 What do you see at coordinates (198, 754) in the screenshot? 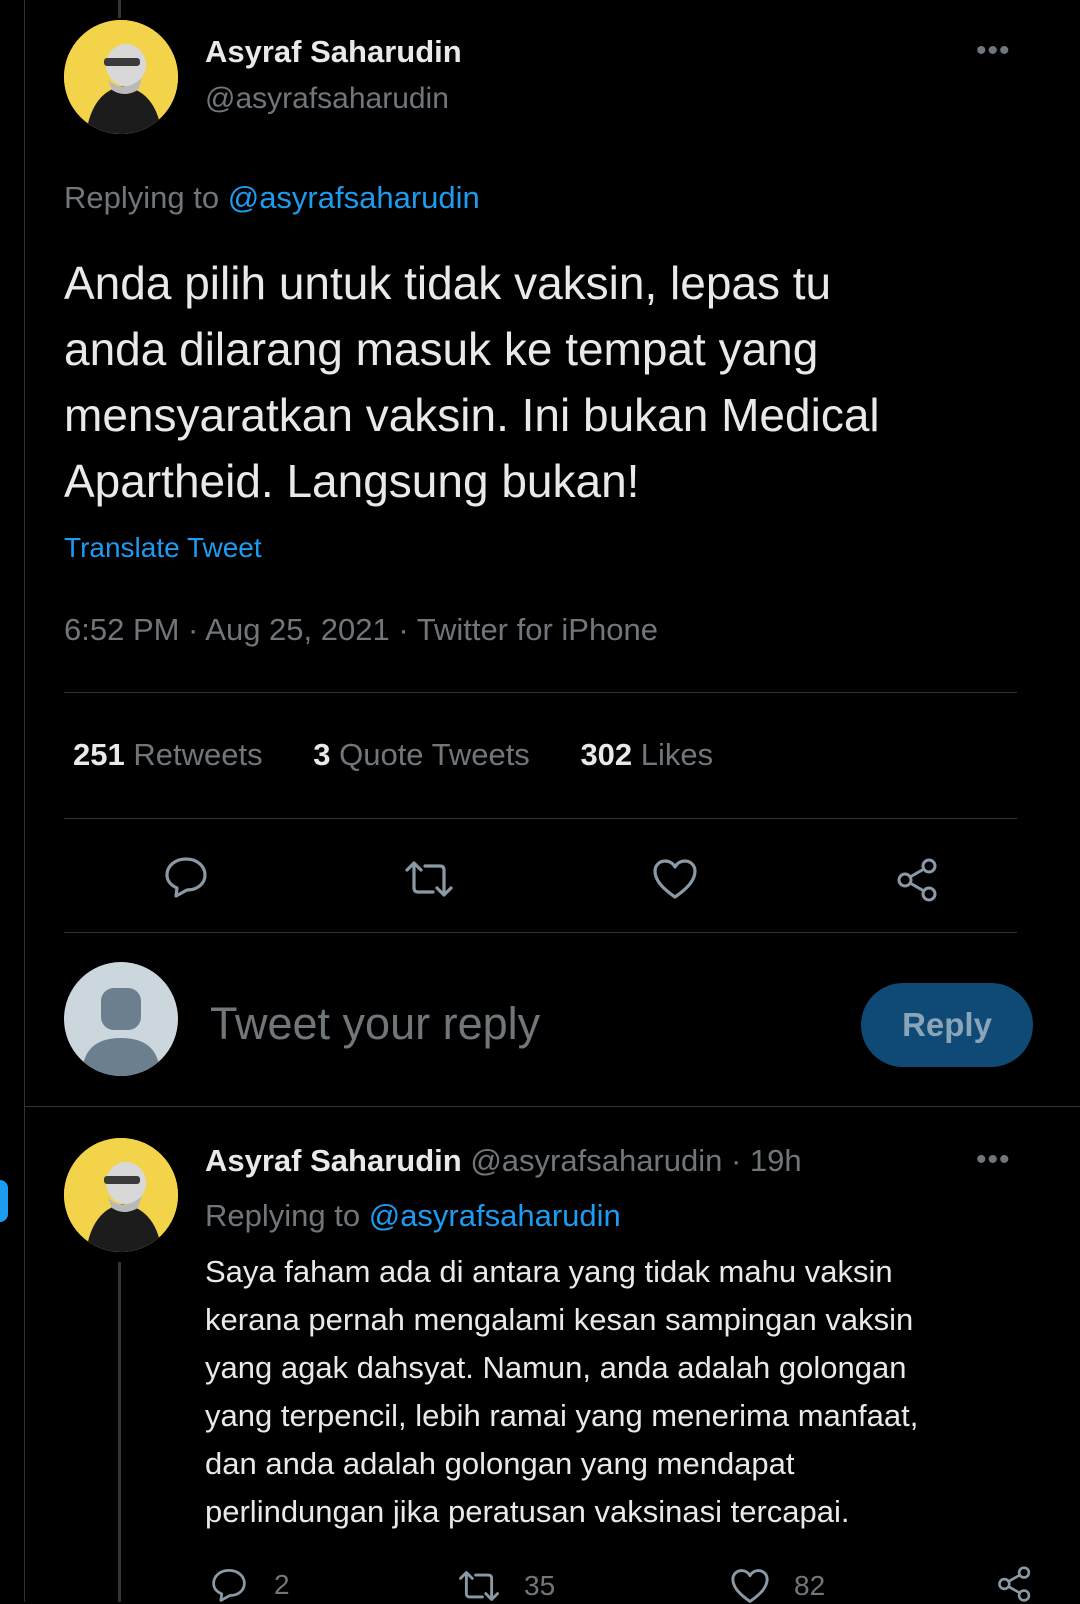
I see `retweets-label: Retweets` at bounding box center [198, 754].